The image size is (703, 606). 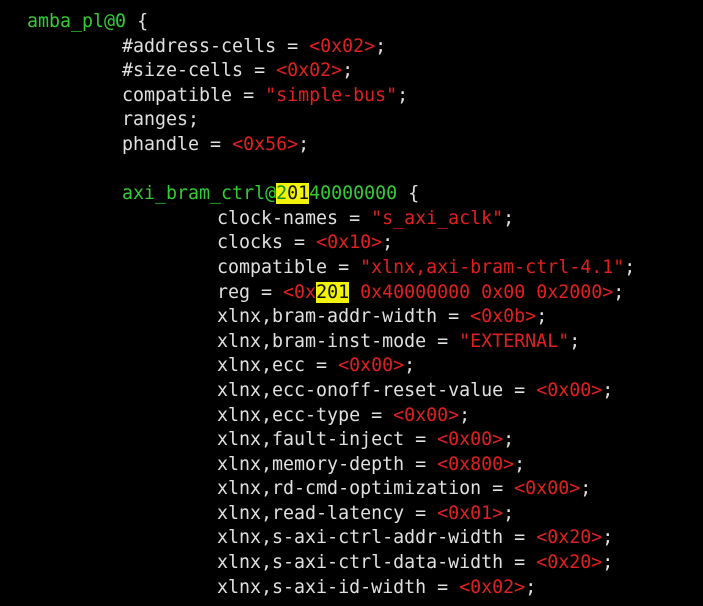 I want to click on code-text: xlnx,s-axi-ctrl-data-width =, so click(x=377, y=563).